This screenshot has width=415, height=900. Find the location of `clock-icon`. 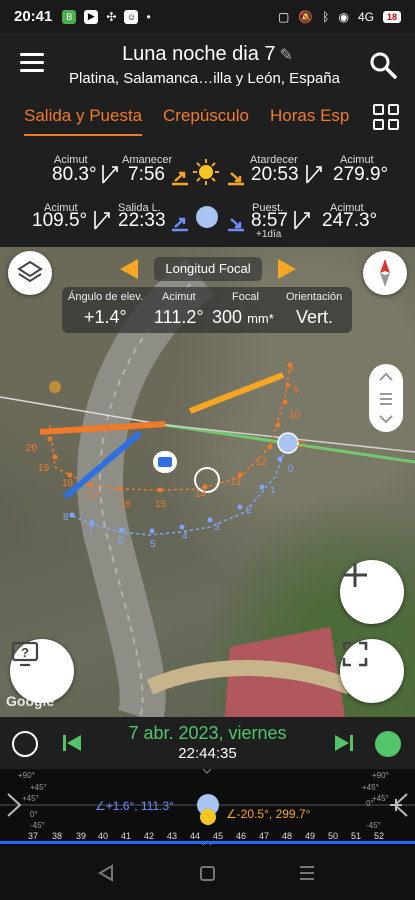

clock-icon is located at coordinates (25, 744).